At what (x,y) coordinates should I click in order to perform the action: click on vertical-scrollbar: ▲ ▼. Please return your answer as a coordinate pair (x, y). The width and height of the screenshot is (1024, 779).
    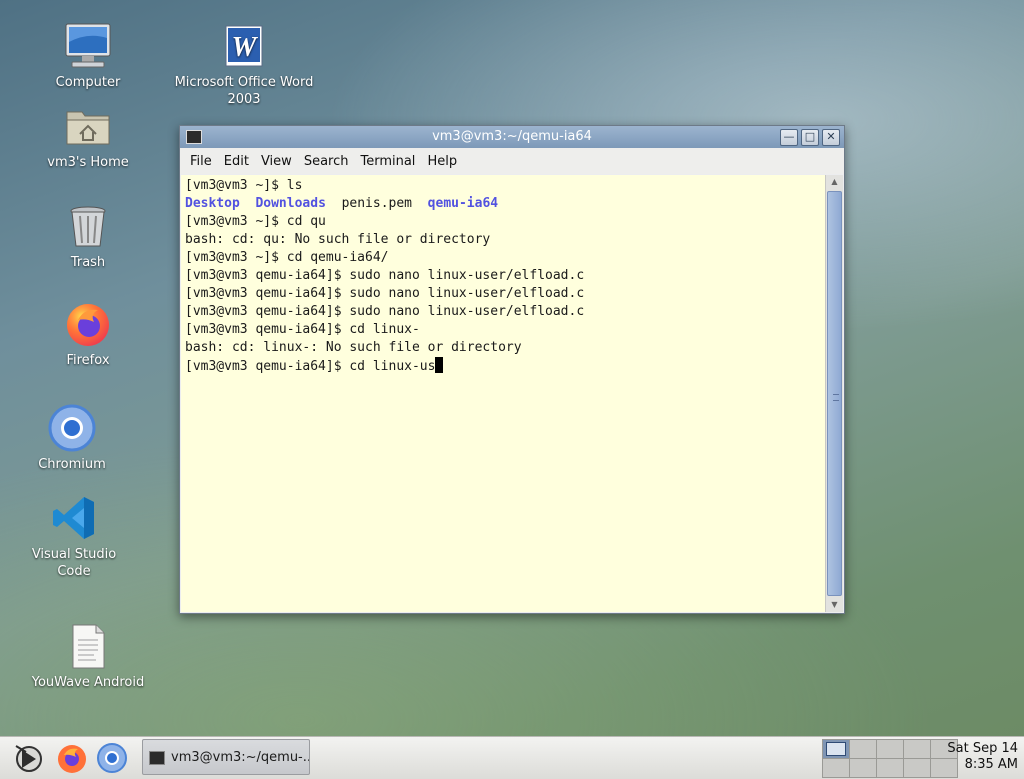
    Looking at the image, I should click on (834, 393).